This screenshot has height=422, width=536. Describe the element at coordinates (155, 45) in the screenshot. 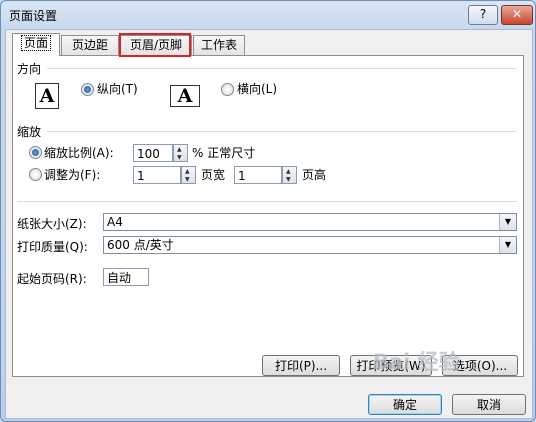

I see `tab-highlight-box` at that location.